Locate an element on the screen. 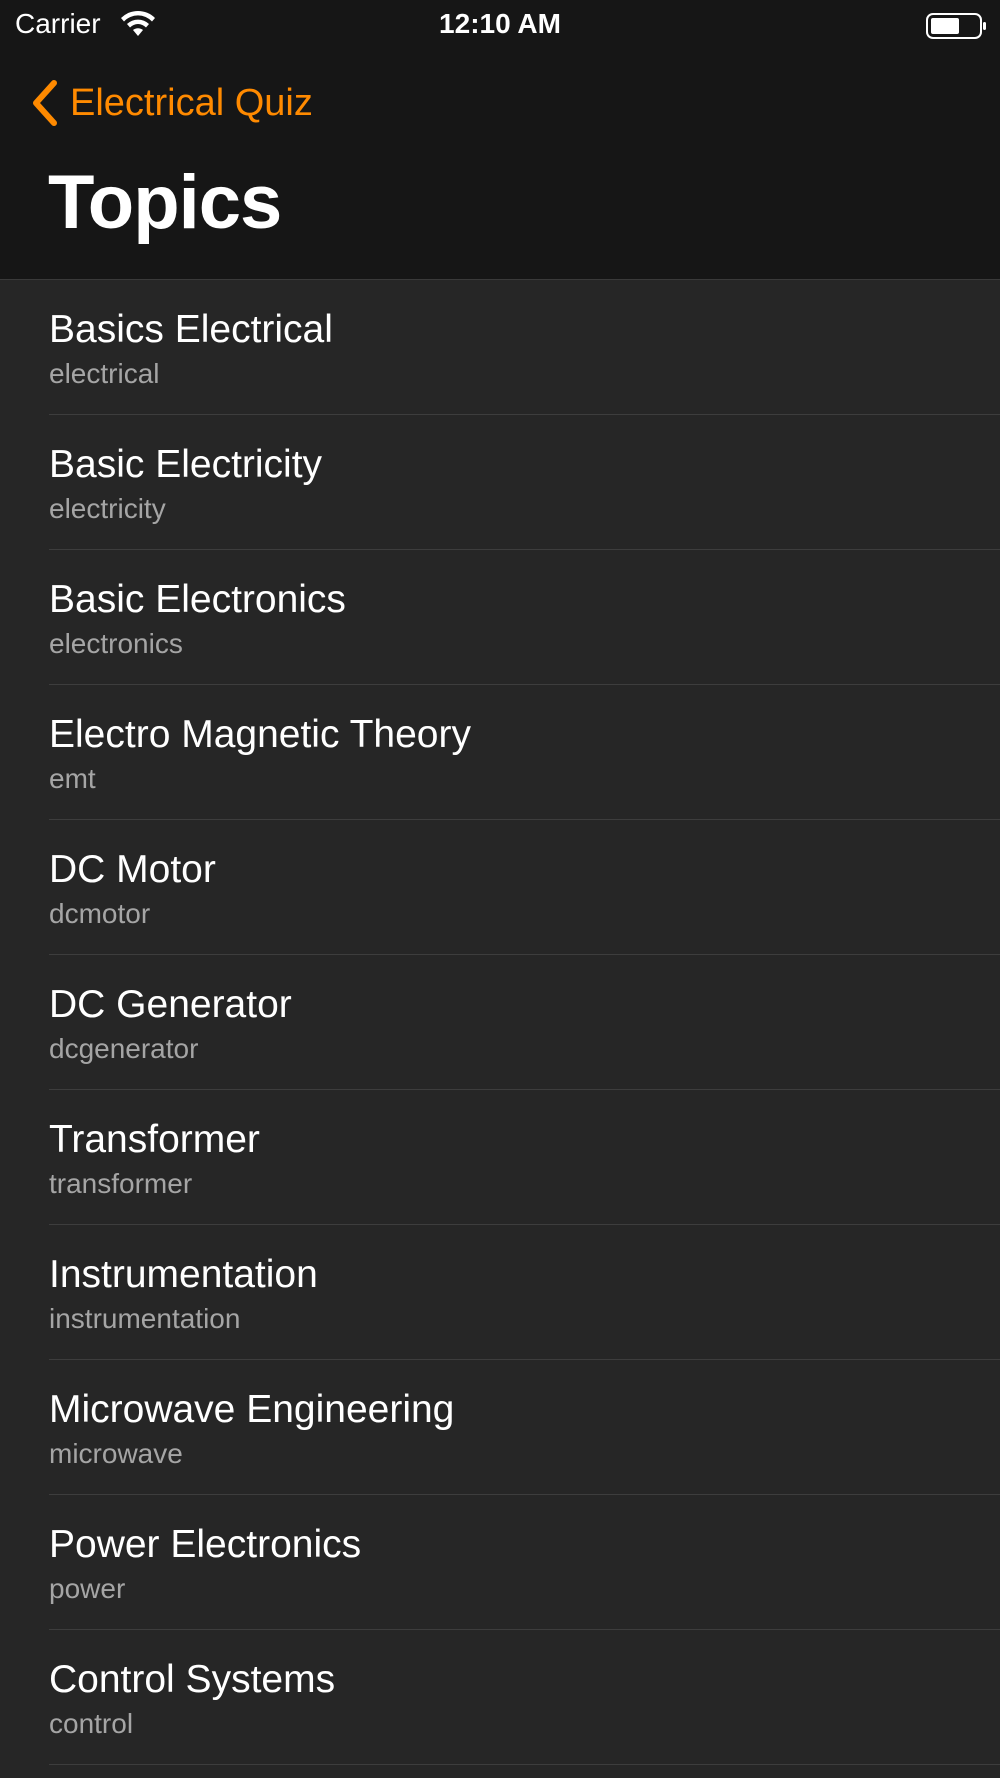 This screenshot has height=1778, width=1000. topic-title: Power Electronics is located at coordinates (205, 1544).